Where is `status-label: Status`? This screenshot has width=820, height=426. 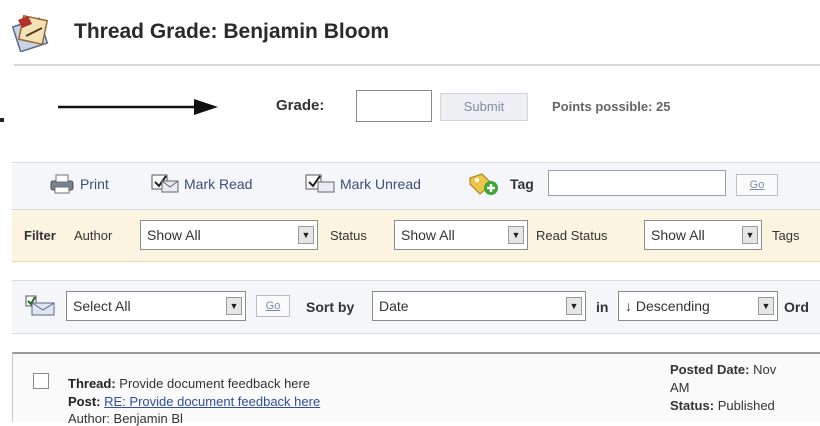 status-label: Status is located at coordinates (348, 235).